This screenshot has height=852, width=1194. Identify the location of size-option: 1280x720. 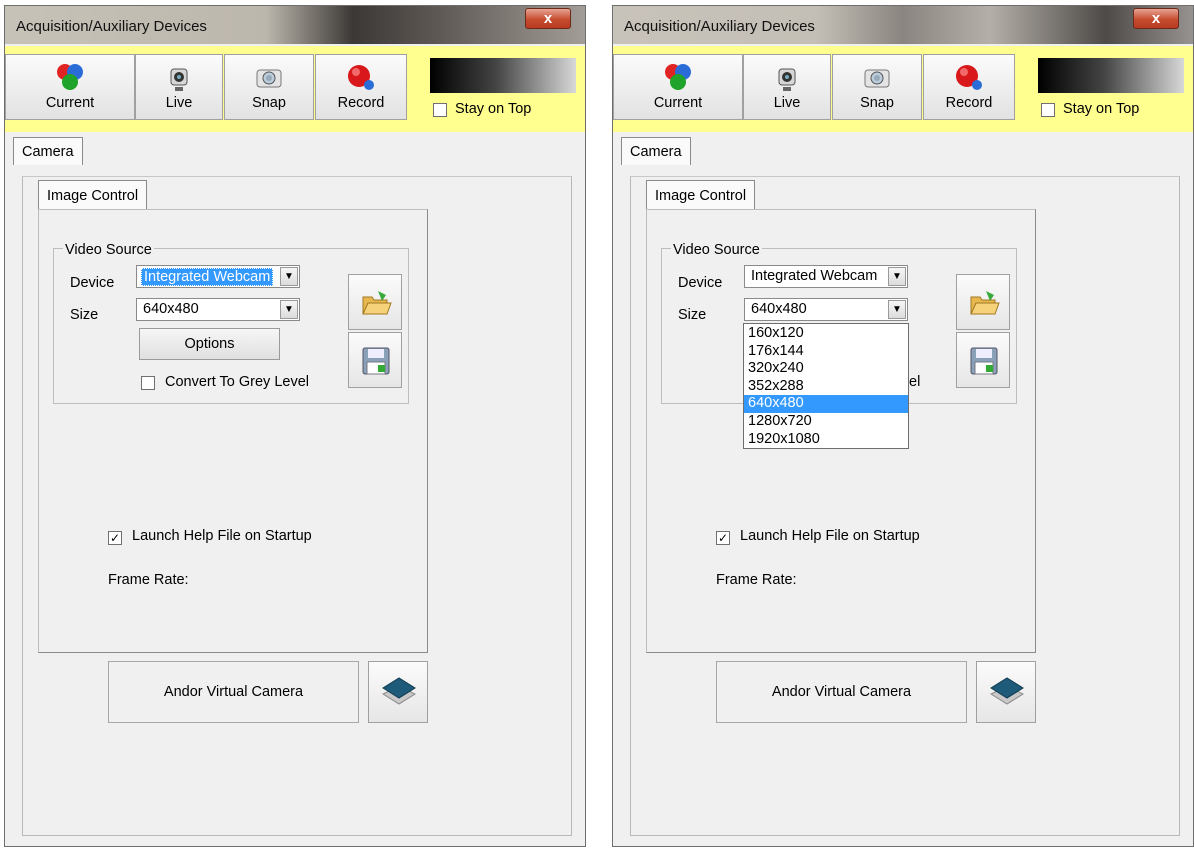
(826, 422).